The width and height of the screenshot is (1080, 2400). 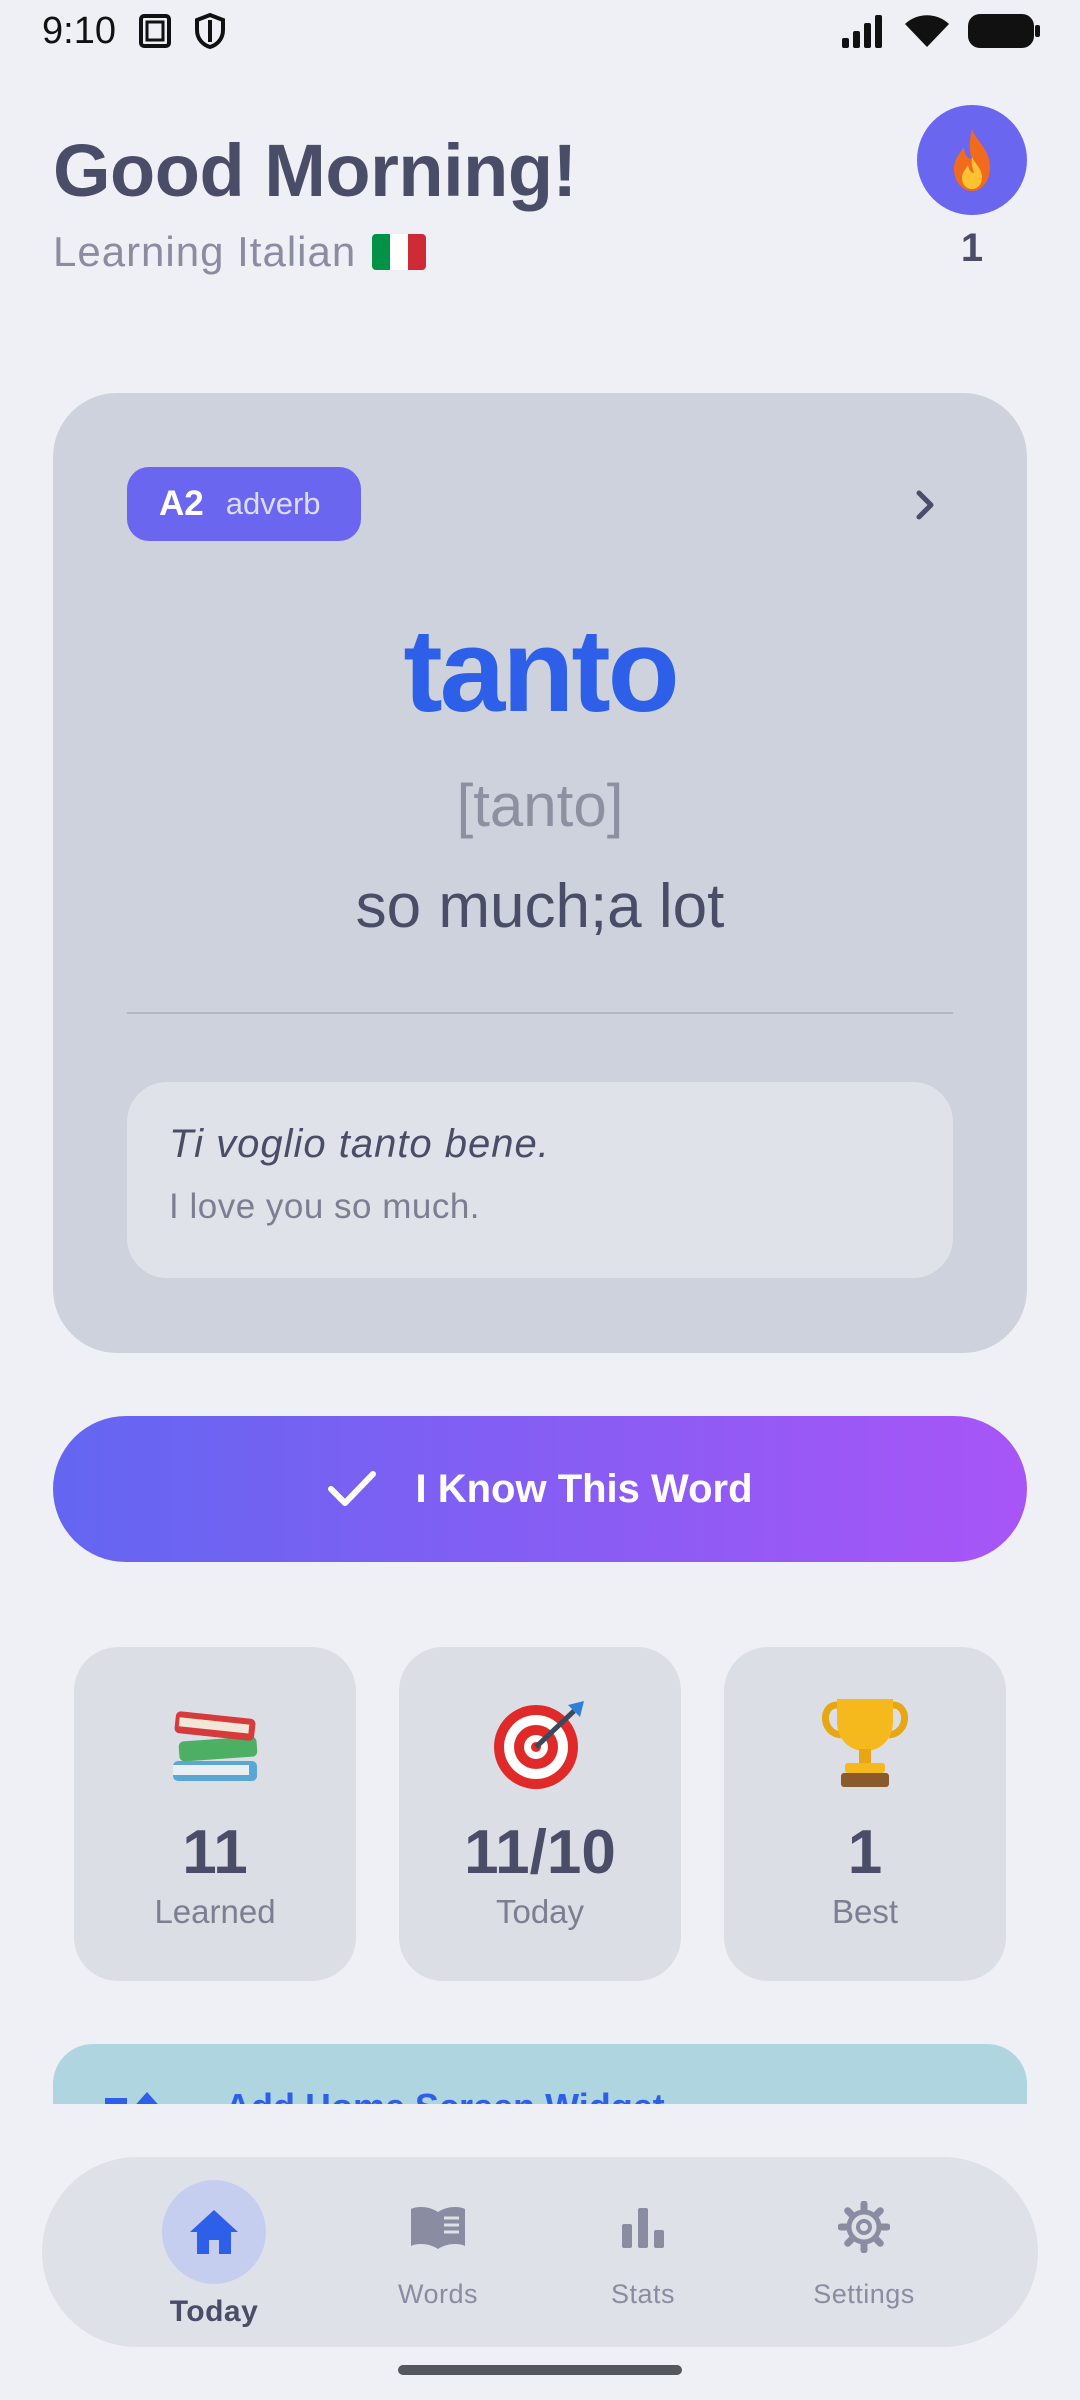 What do you see at coordinates (131, 2098) in the screenshot?
I see `widget-icon` at bounding box center [131, 2098].